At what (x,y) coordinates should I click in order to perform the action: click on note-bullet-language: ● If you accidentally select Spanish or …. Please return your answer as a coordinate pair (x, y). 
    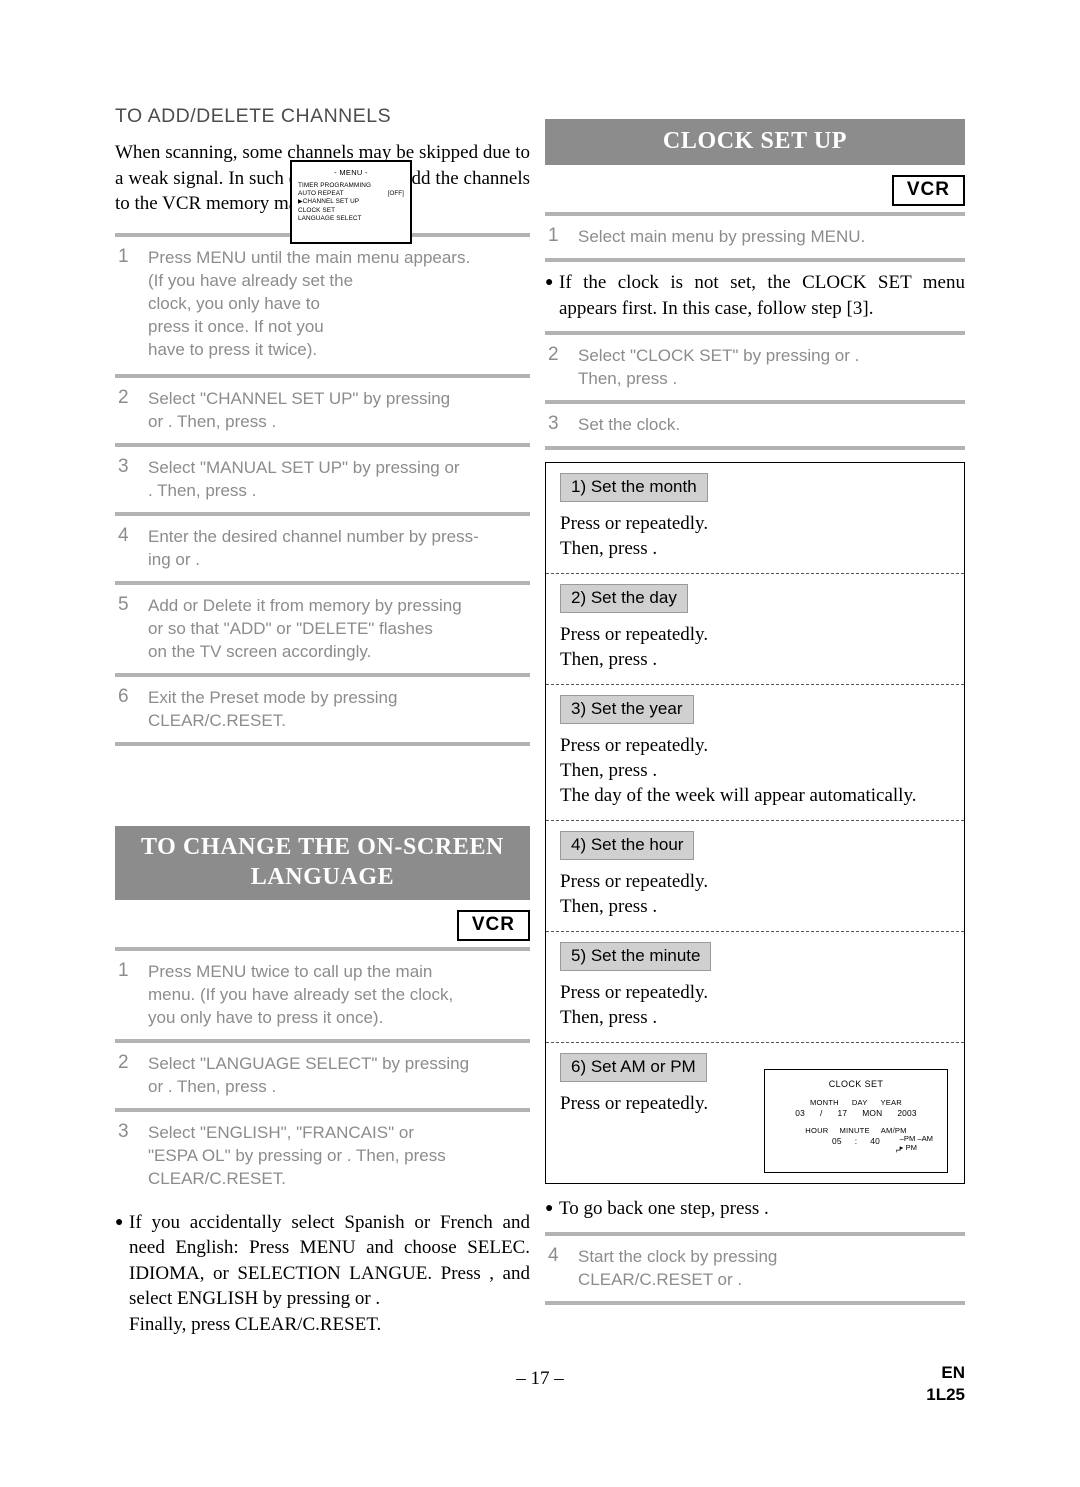
    Looking at the image, I should click on (322, 1261).